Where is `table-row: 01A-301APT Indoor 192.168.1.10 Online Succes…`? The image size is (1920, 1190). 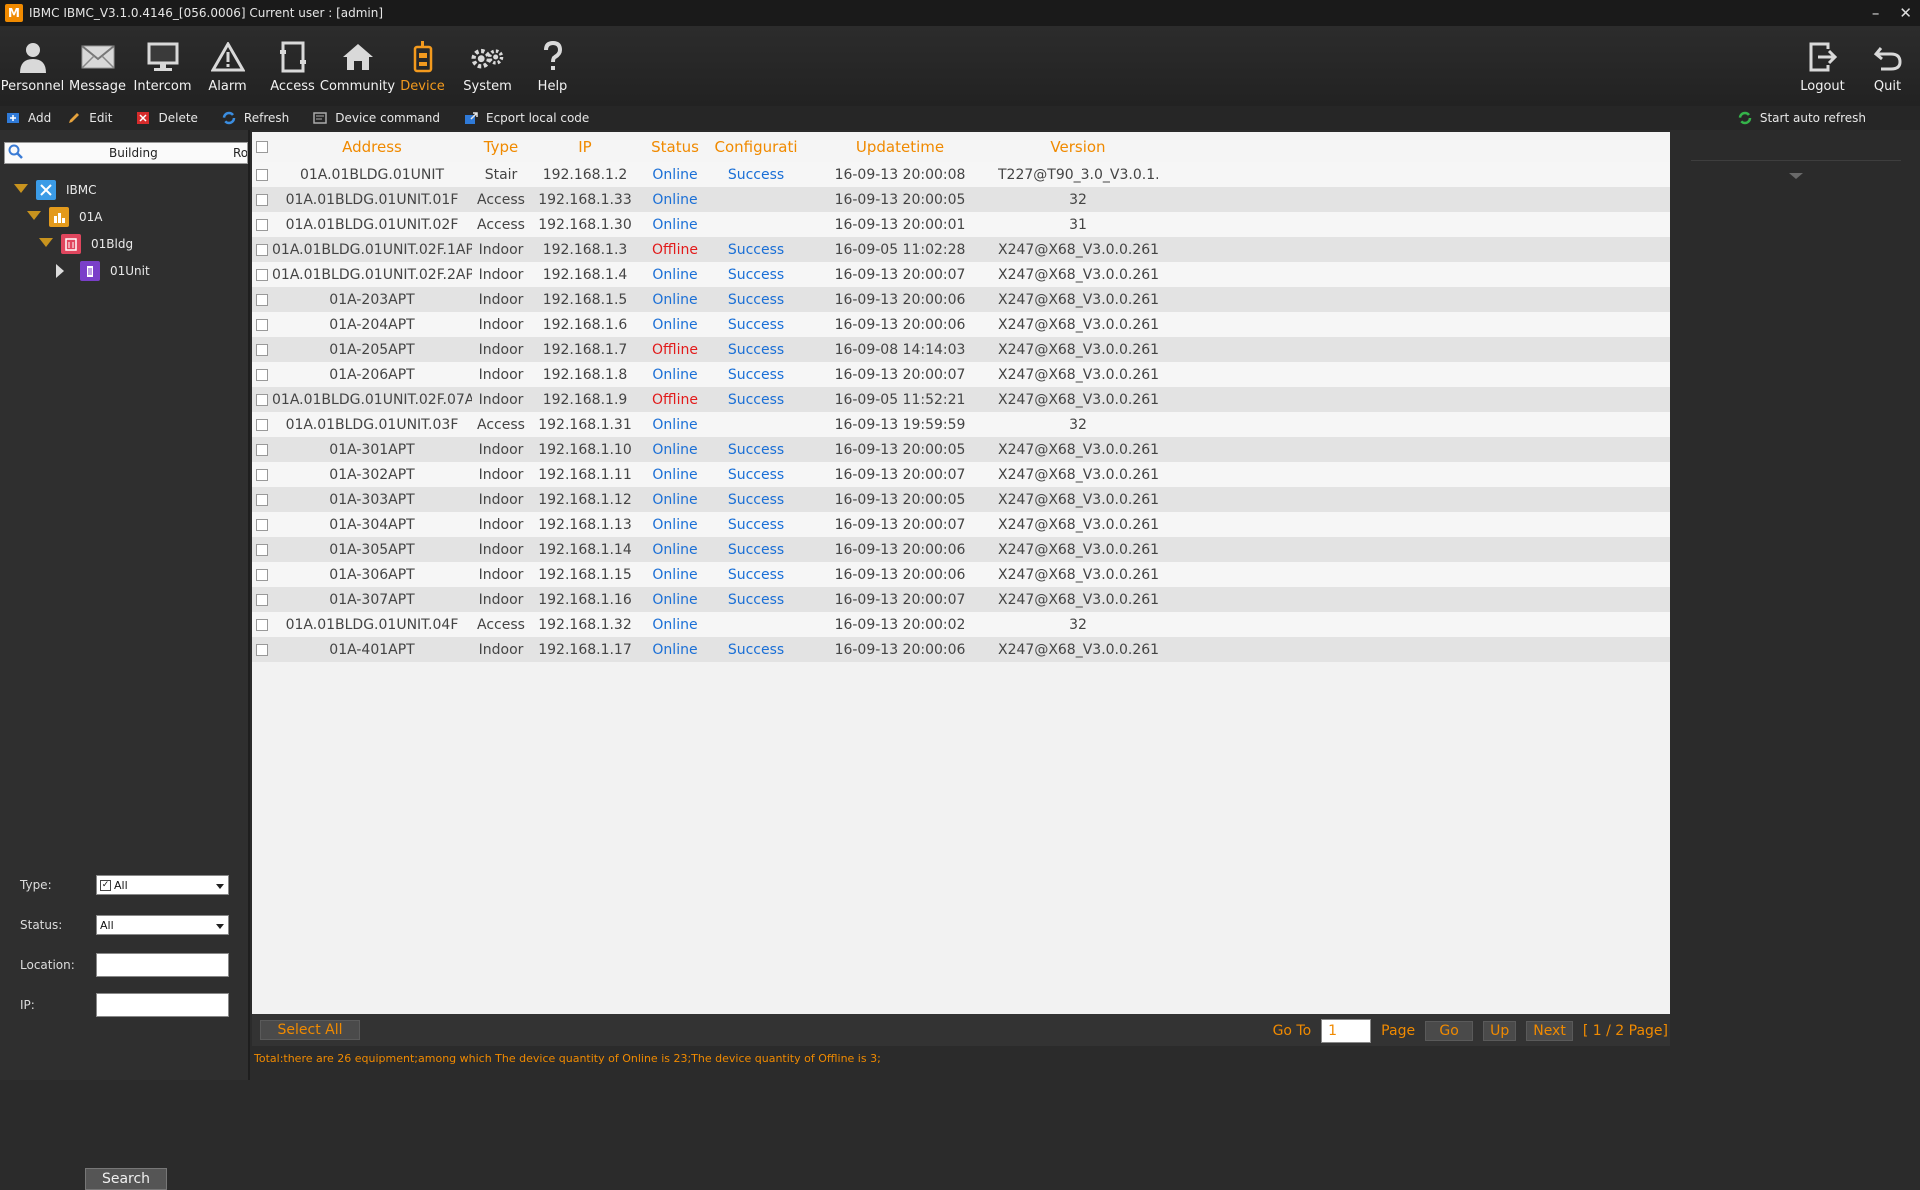 table-row: 01A-301APT Indoor 192.168.1.10 Online Succes… is located at coordinates (961, 449).